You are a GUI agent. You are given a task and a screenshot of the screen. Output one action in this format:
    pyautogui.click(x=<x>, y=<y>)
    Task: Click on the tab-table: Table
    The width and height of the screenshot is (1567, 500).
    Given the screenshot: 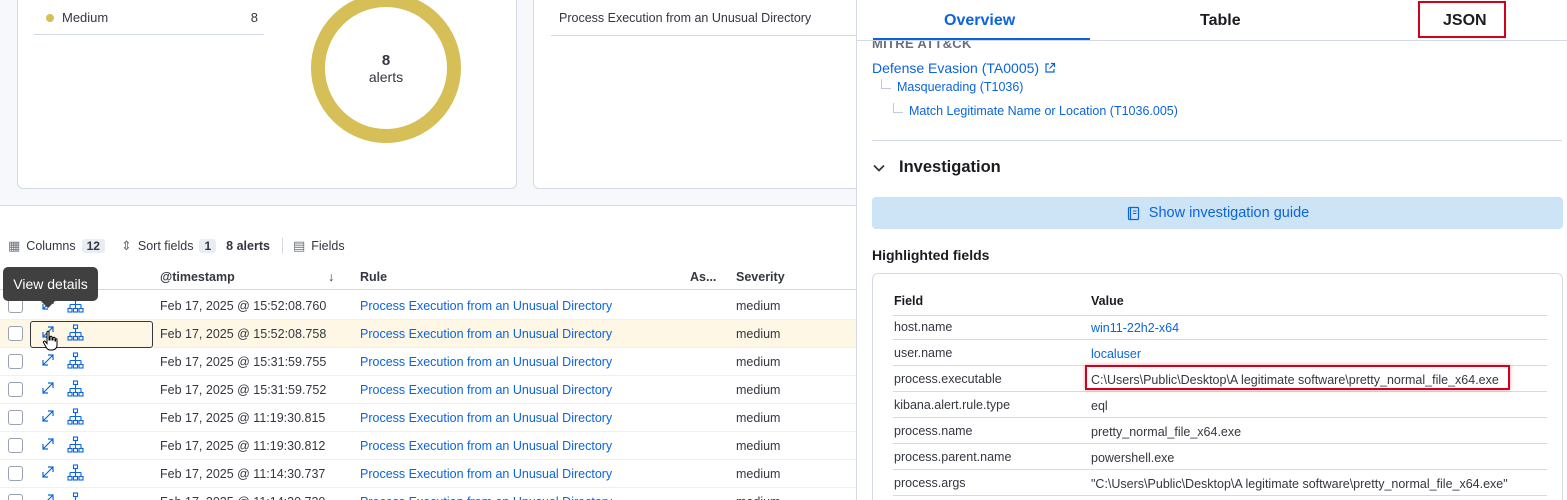 What is the action you would take?
    pyautogui.click(x=1220, y=21)
    